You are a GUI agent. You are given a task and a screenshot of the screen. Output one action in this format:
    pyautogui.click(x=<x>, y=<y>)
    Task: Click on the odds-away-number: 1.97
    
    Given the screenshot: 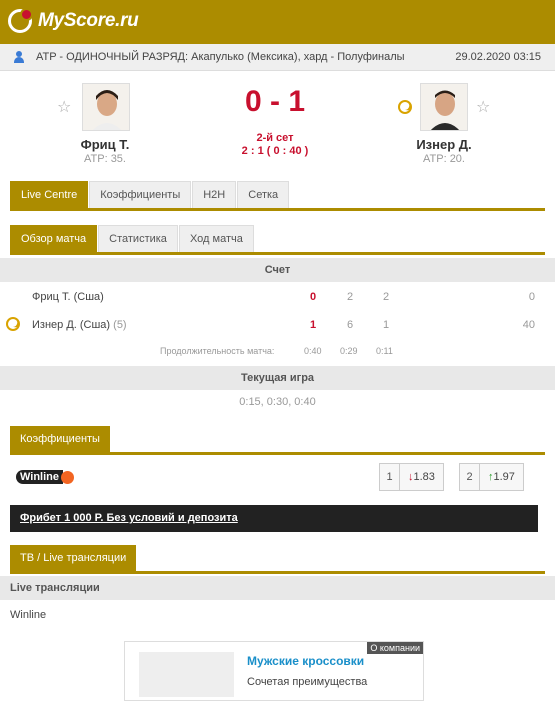 What is the action you would take?
    pyautogui.click(x=504, y=477)
    